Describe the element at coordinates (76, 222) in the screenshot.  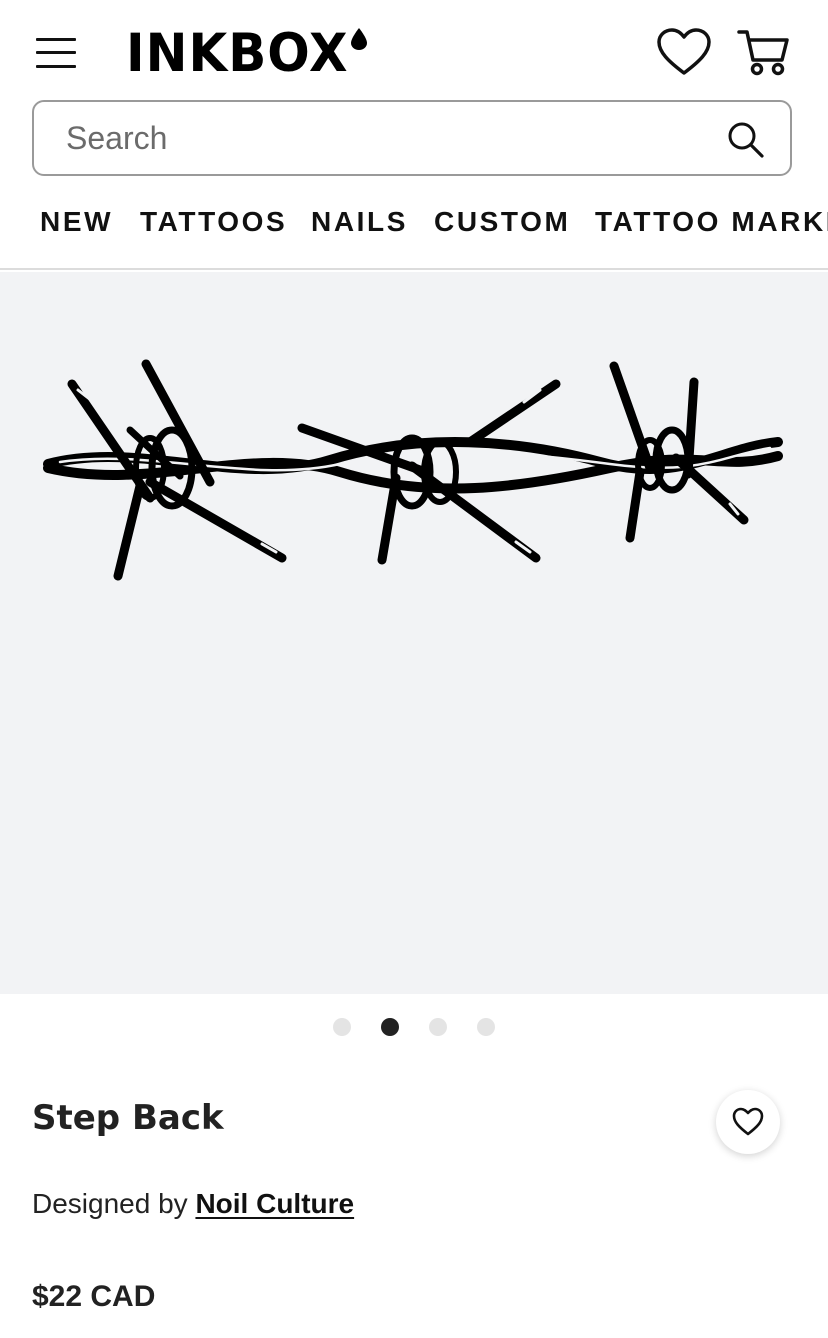
I see `nav-item-new: NEW` at that location.